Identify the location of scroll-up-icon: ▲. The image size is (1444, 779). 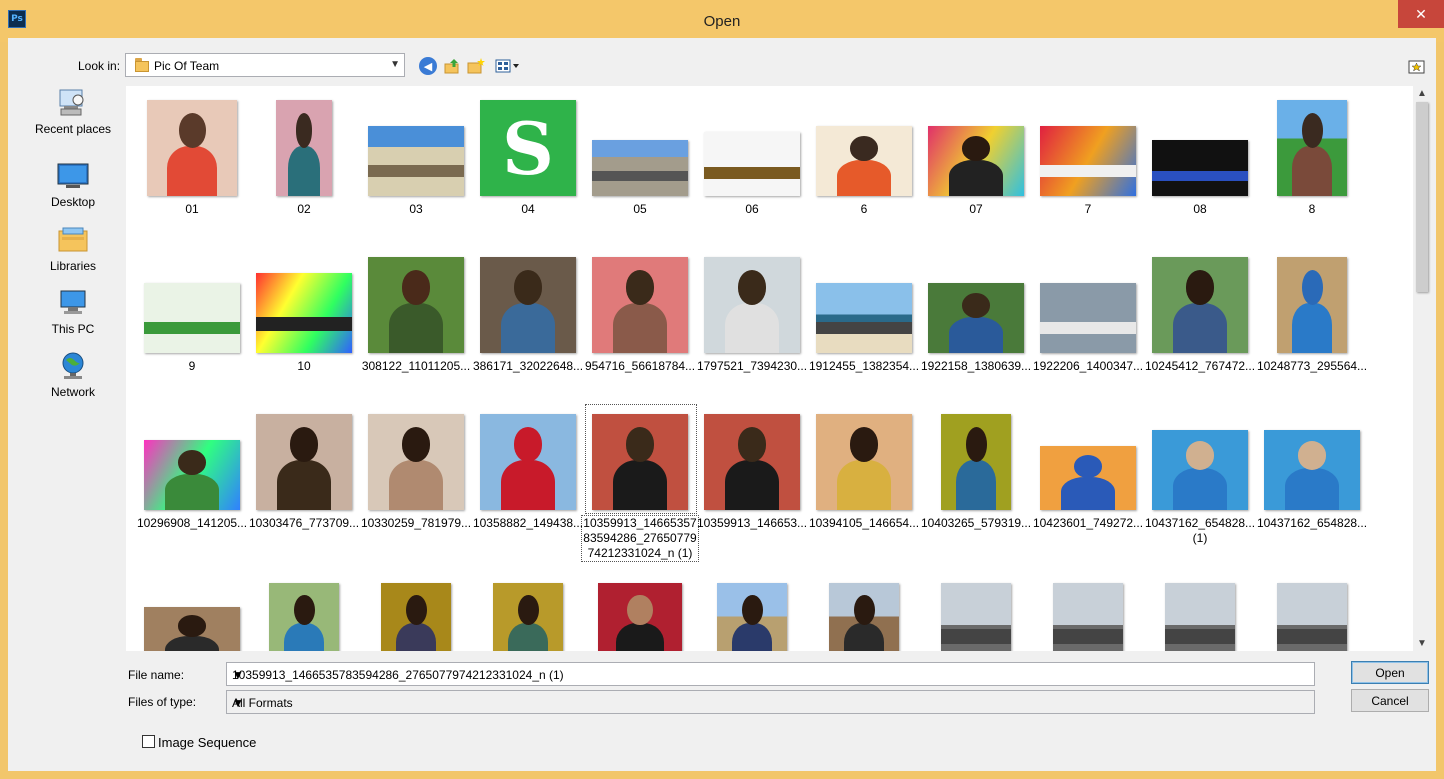
(1422, 93).